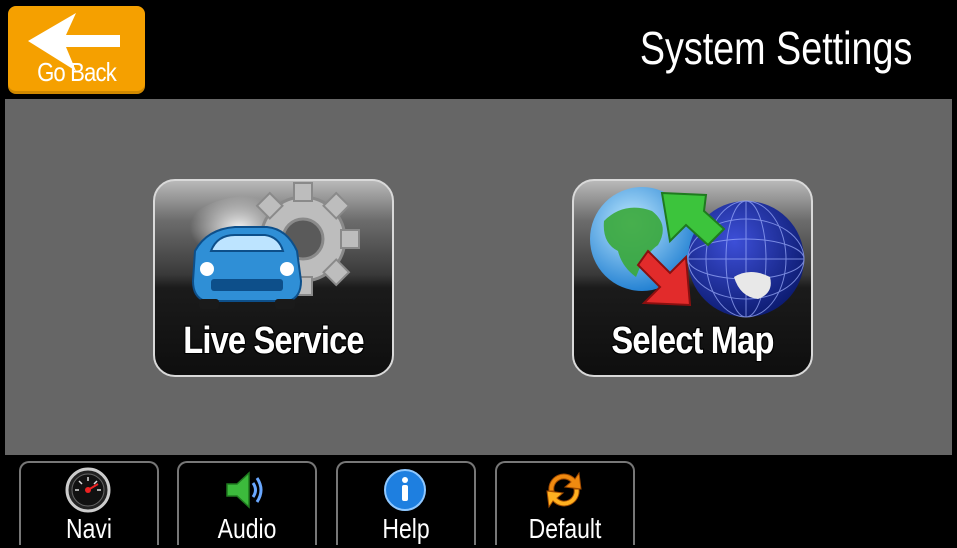 This screenshot has height=548, width=957. Describe the element at coordinates (406, 528) in the screenshot. I see `help-label: Help` at that location.